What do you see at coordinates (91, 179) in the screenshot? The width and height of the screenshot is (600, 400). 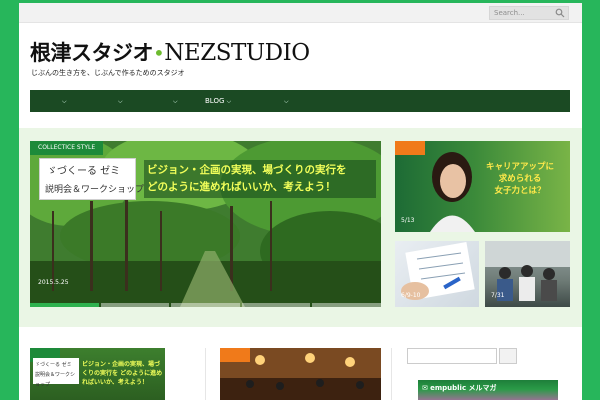 I see `seminar-logo: ゞづくーる ゼミ 説明会＆ワークショップ` at bounding box center [91, 179].